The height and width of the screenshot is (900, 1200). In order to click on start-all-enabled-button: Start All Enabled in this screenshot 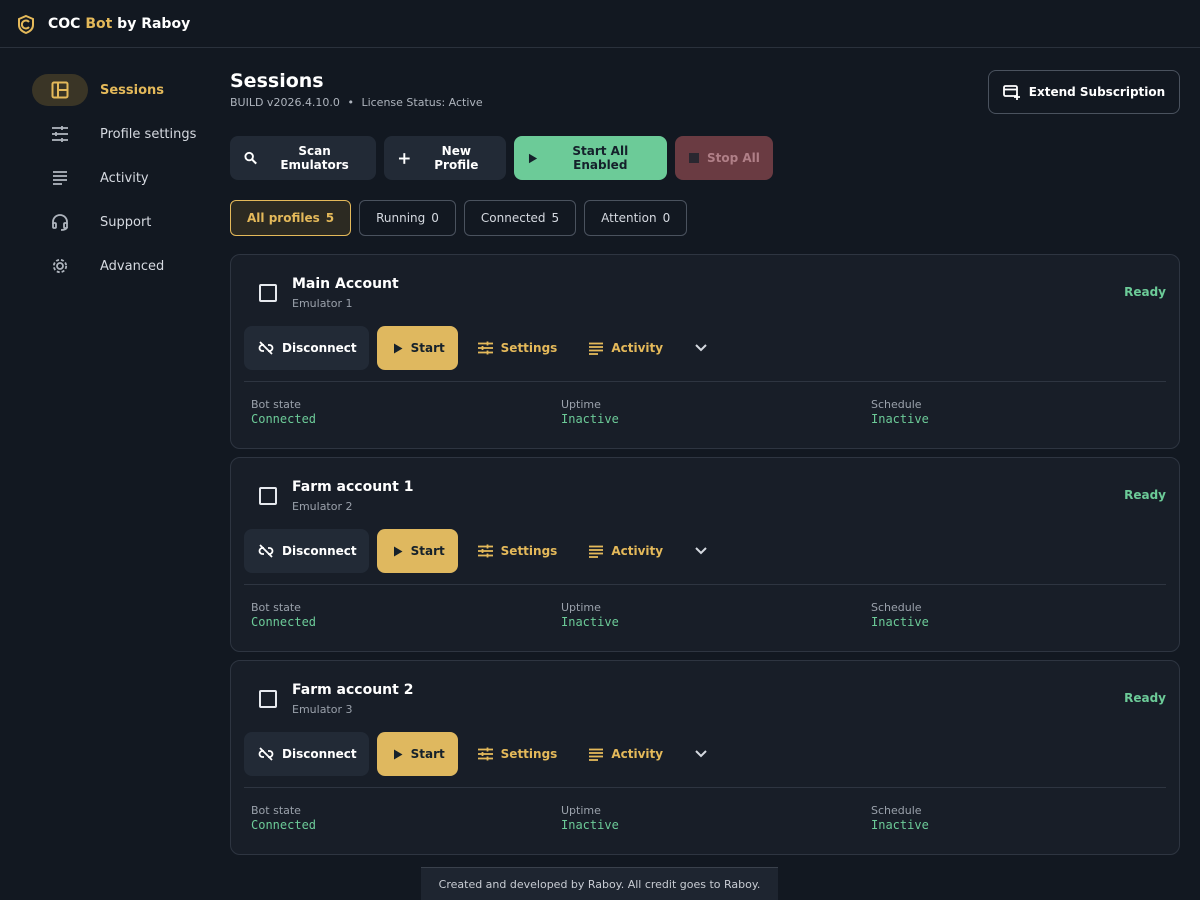, I will do `click(590, 158)`.